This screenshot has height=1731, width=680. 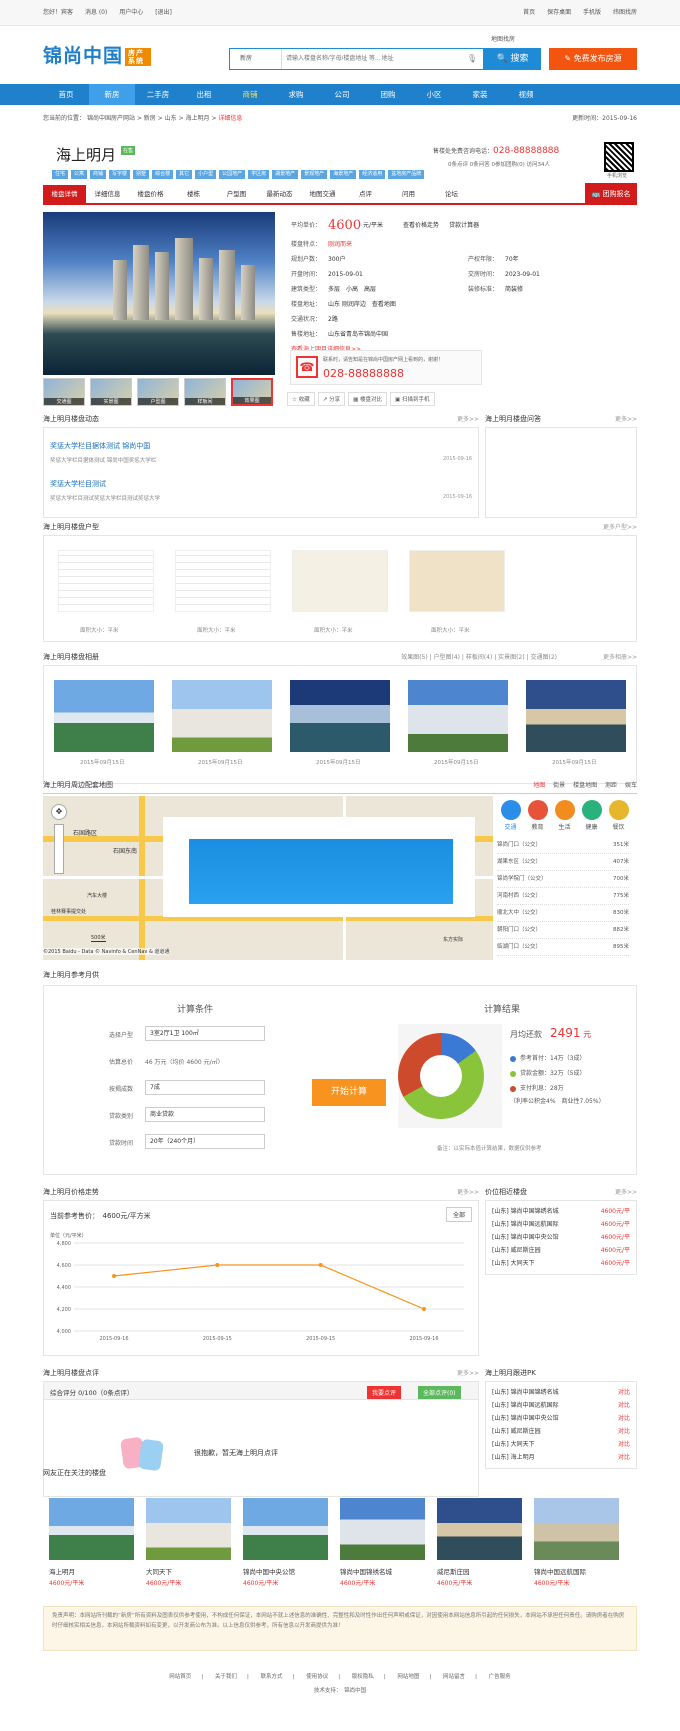 What do you see at coordinates (626, 1191) in the screenshot?
I see `similar-more-link: 更多>>` at bounding box center [626, 1191].